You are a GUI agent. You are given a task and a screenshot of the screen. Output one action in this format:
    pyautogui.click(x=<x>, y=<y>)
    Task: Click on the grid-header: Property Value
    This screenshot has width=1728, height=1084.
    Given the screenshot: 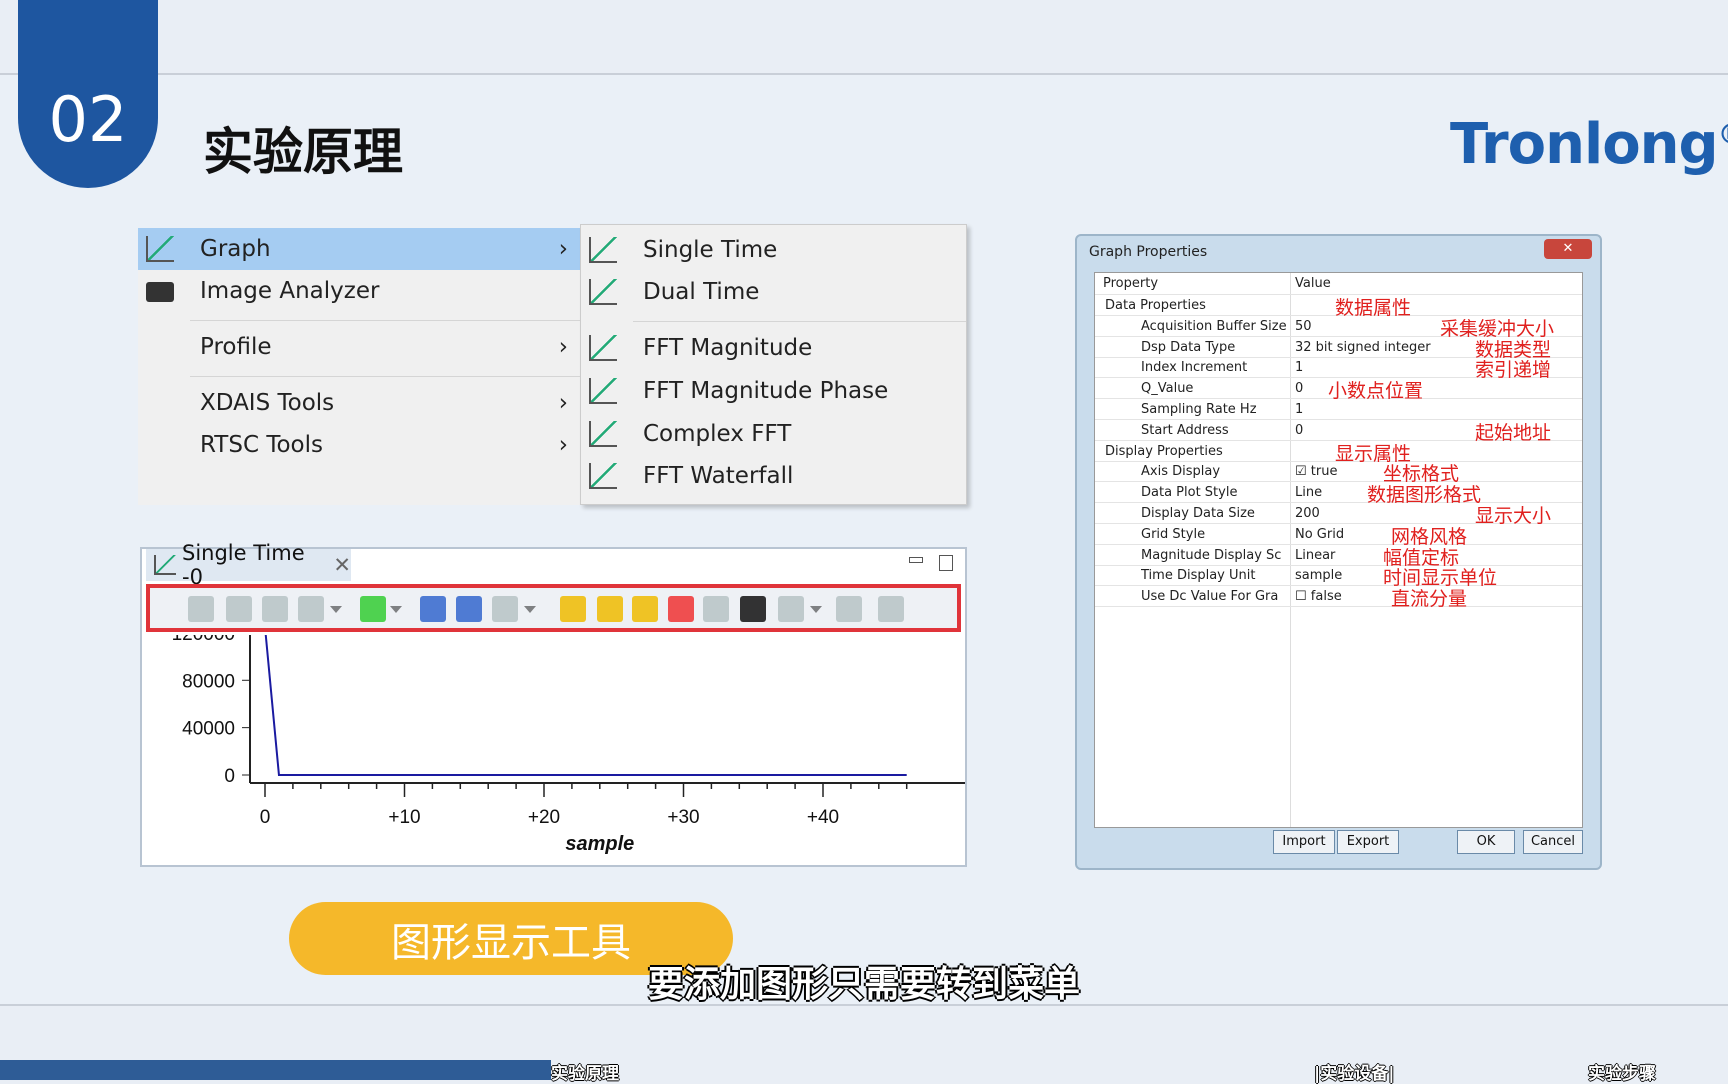 What is the action you would take?
    pyautogui.click(x=1338, y=284)
    